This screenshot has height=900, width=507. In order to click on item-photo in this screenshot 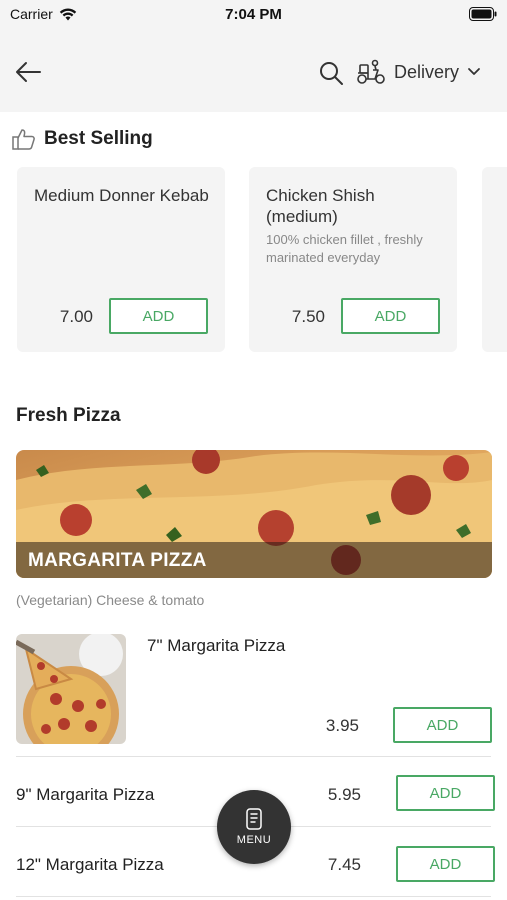, I will do `click(71, 689)`.